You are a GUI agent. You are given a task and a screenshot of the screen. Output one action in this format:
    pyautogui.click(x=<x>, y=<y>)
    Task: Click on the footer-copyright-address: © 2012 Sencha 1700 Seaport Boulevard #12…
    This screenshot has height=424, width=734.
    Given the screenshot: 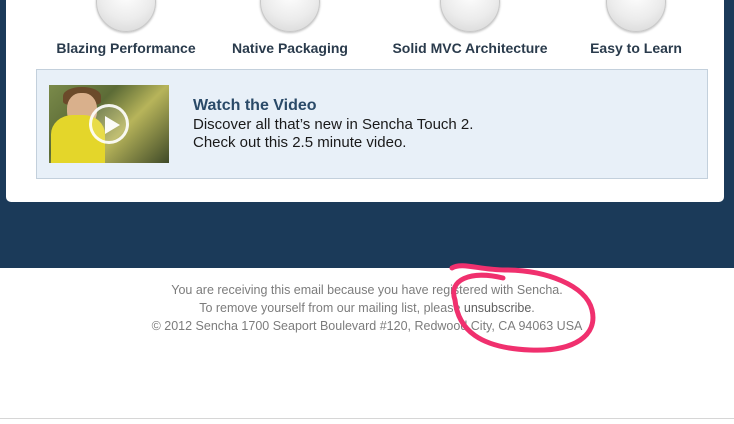 What is the action you would take?
    pyautogui.click(x=367, y=326)
    